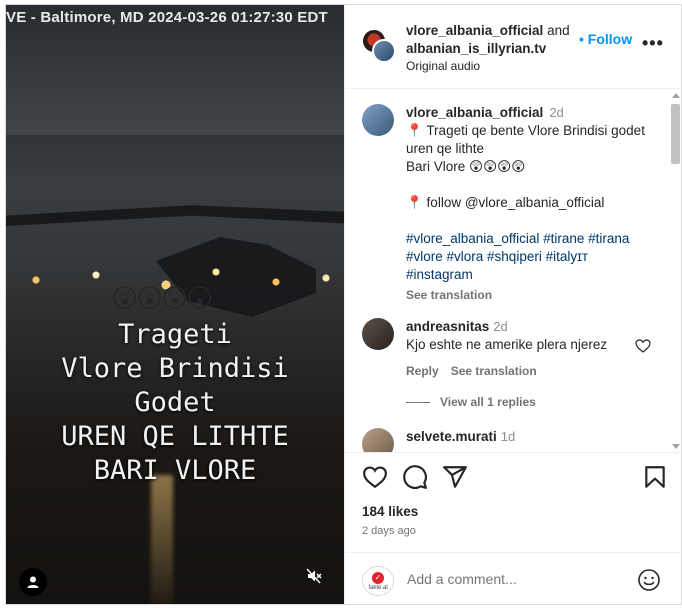 The image size is (682, 608). I want to click on user-icon, so click(33, 582).